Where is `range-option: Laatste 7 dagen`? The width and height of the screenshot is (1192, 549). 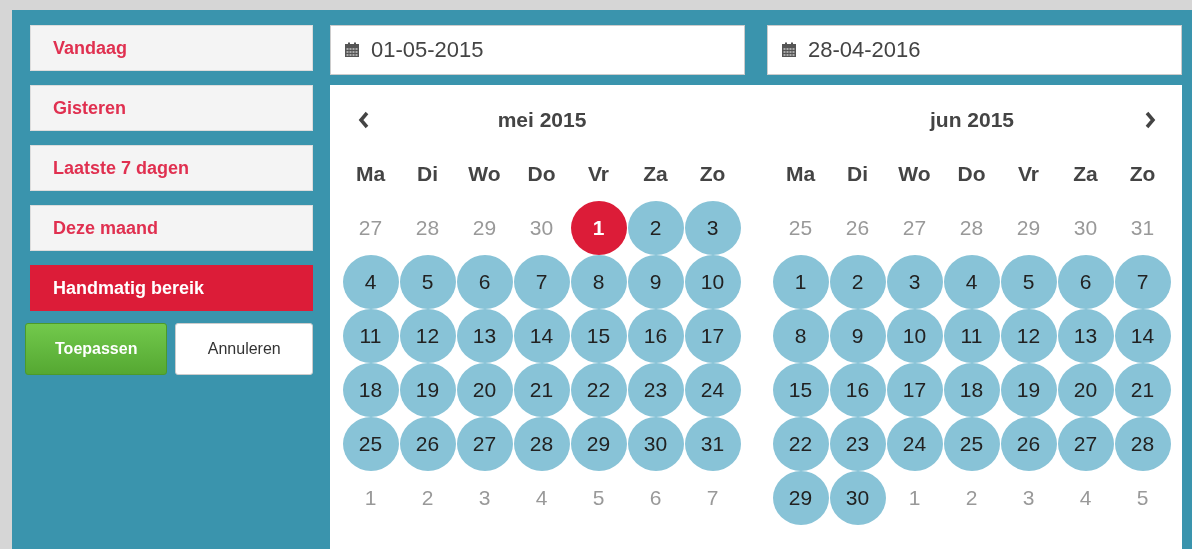 range-option: Laatste 7 dagen is located at coordinates (171, 168).